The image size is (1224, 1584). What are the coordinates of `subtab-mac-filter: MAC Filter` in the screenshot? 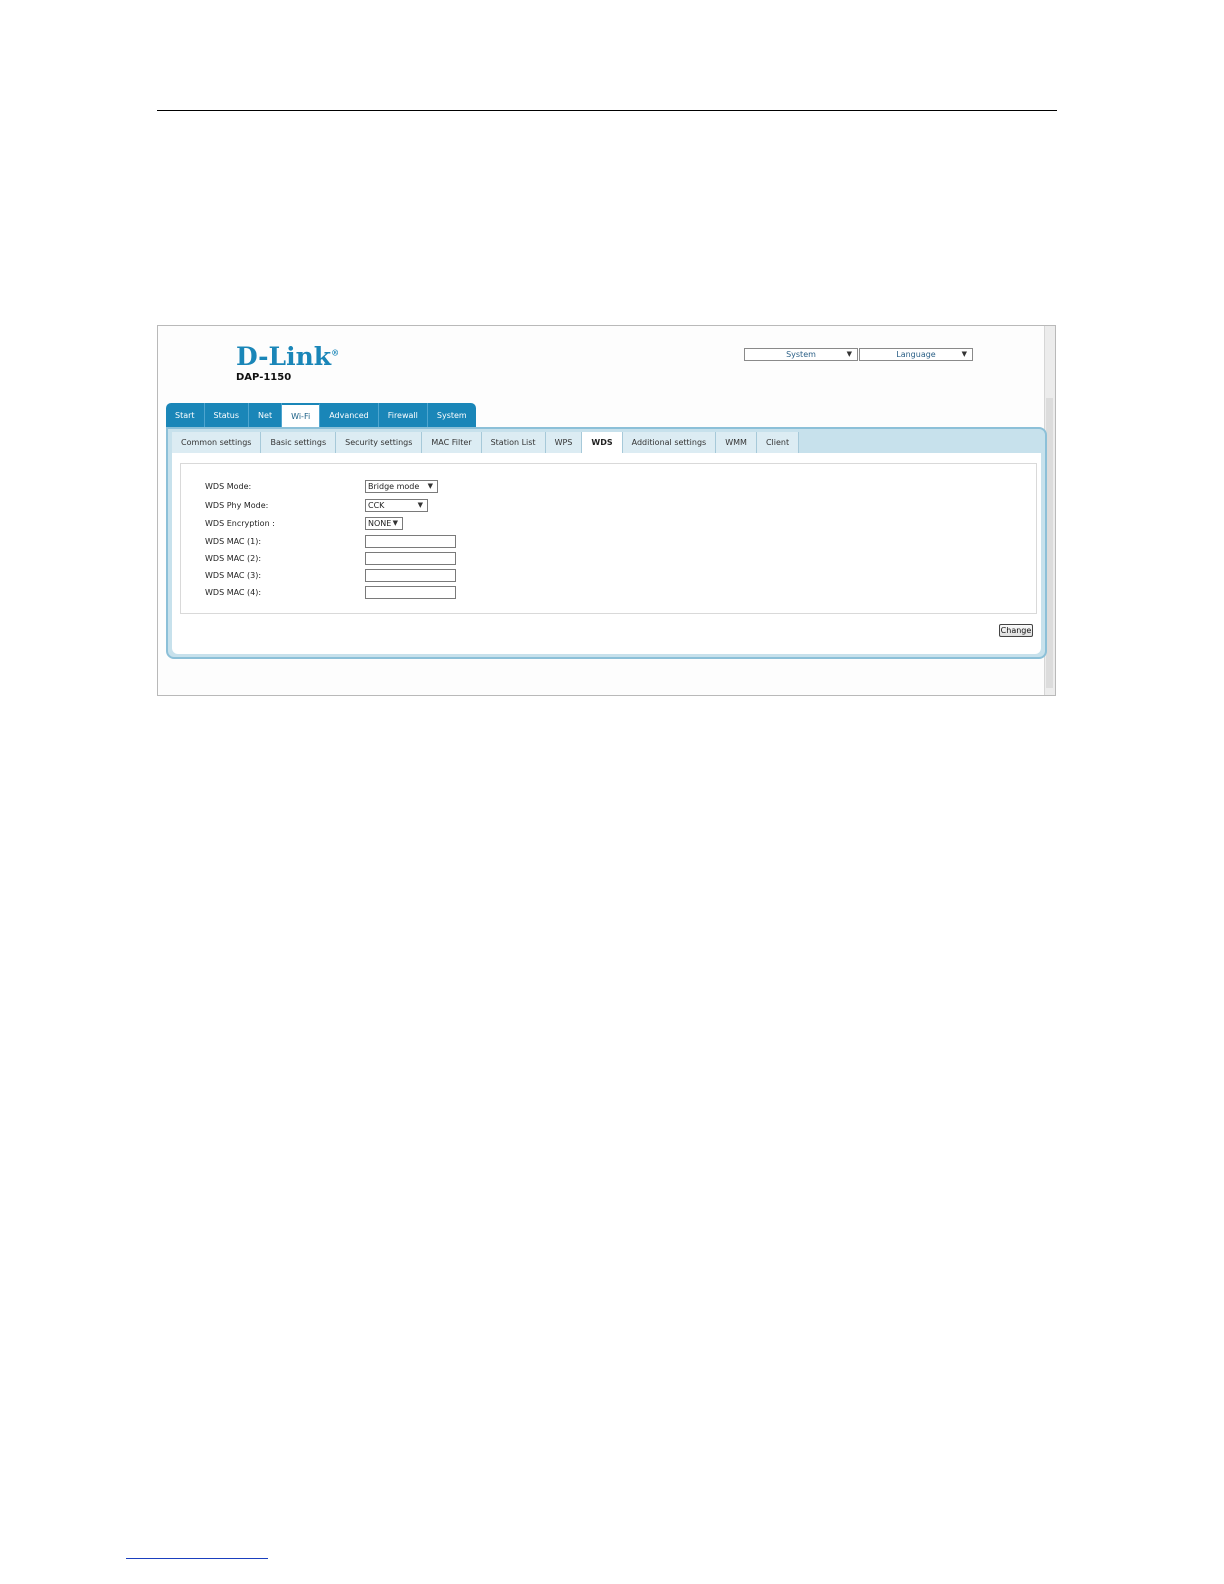 It's located at (452, 442).